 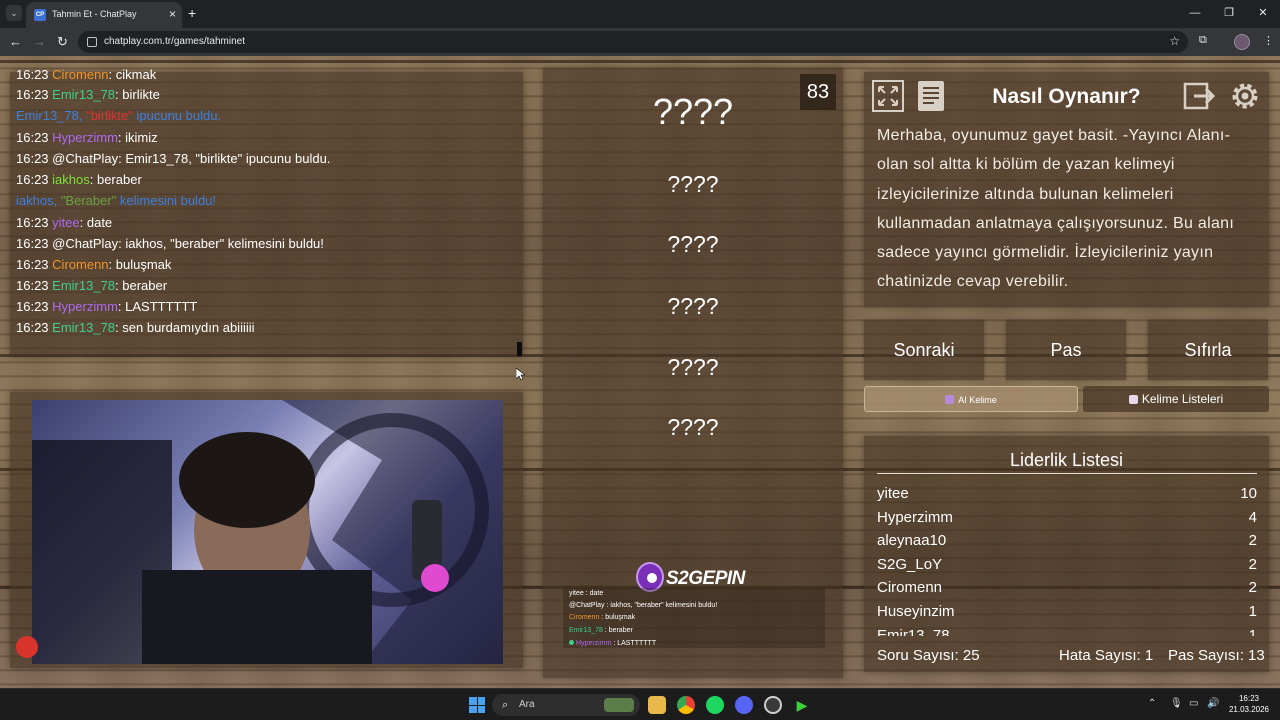 What do you see at coordinates (1249, 704) in the screenshot?
I see `system-clock: 16:23 21.03.2026` at bounding box center [1249, 704].